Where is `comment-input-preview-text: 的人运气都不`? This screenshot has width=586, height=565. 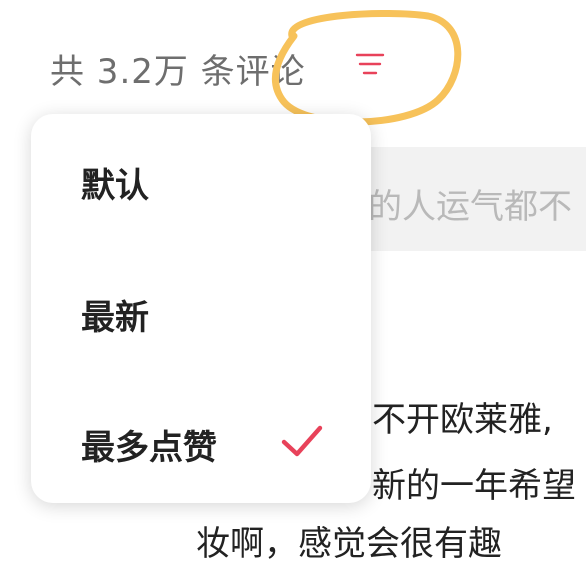 comment-input-preview-text: 的人运气都不 is located at coordinates (470, 207).